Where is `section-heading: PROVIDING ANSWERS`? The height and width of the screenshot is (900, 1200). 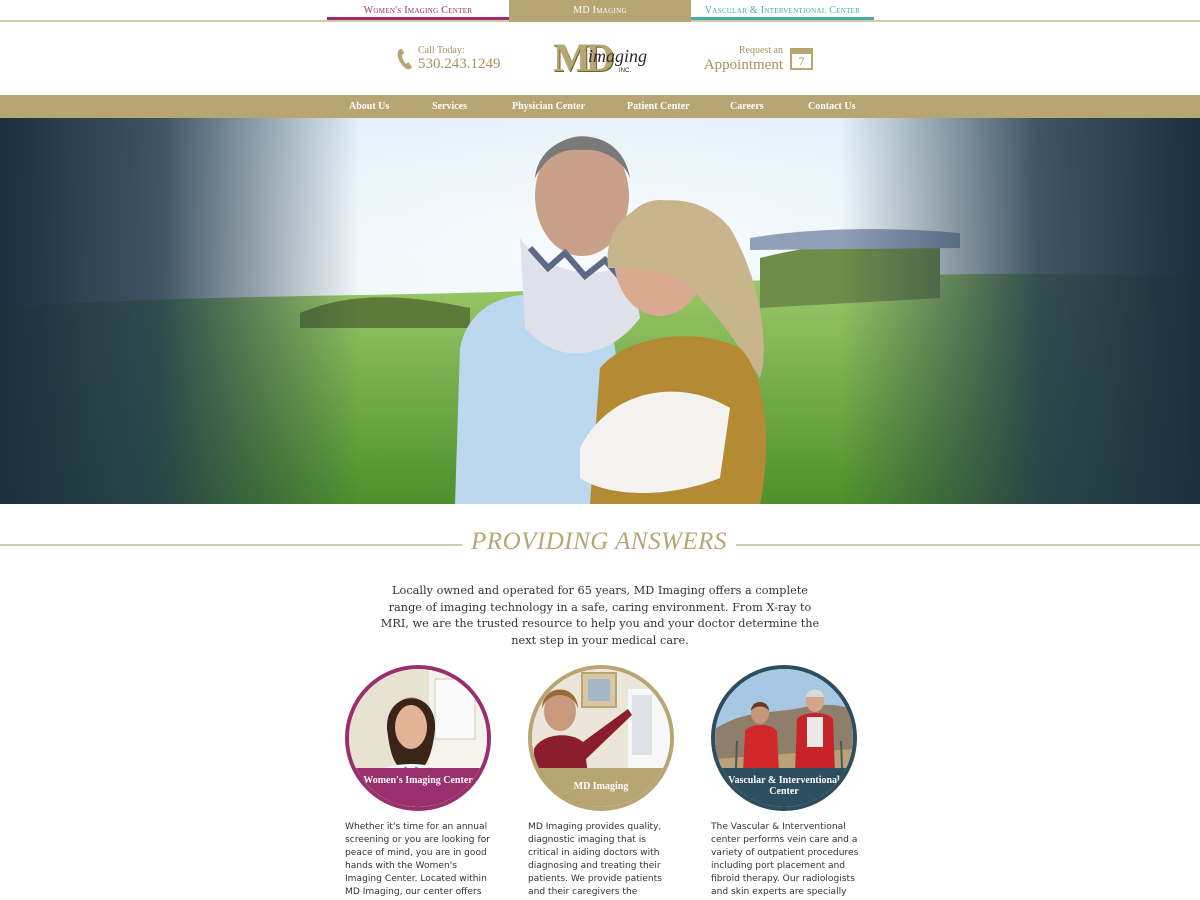 section-heading: PROVIDING ANSWERS is located at coordinates (599, 541).